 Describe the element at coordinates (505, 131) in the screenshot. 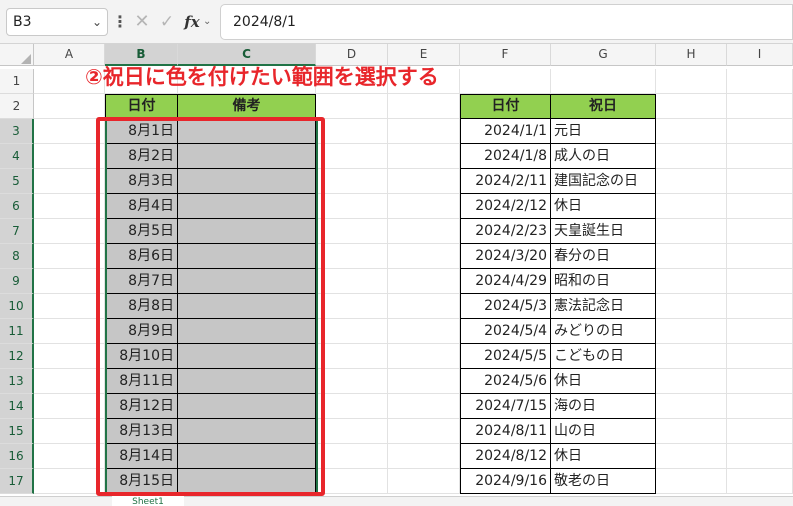

I see `holiday-date-cell: 2024/1/1` at that location.